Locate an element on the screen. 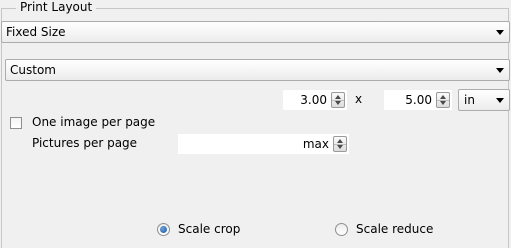  height-spin-buttons is located at coordinates (443, 100).